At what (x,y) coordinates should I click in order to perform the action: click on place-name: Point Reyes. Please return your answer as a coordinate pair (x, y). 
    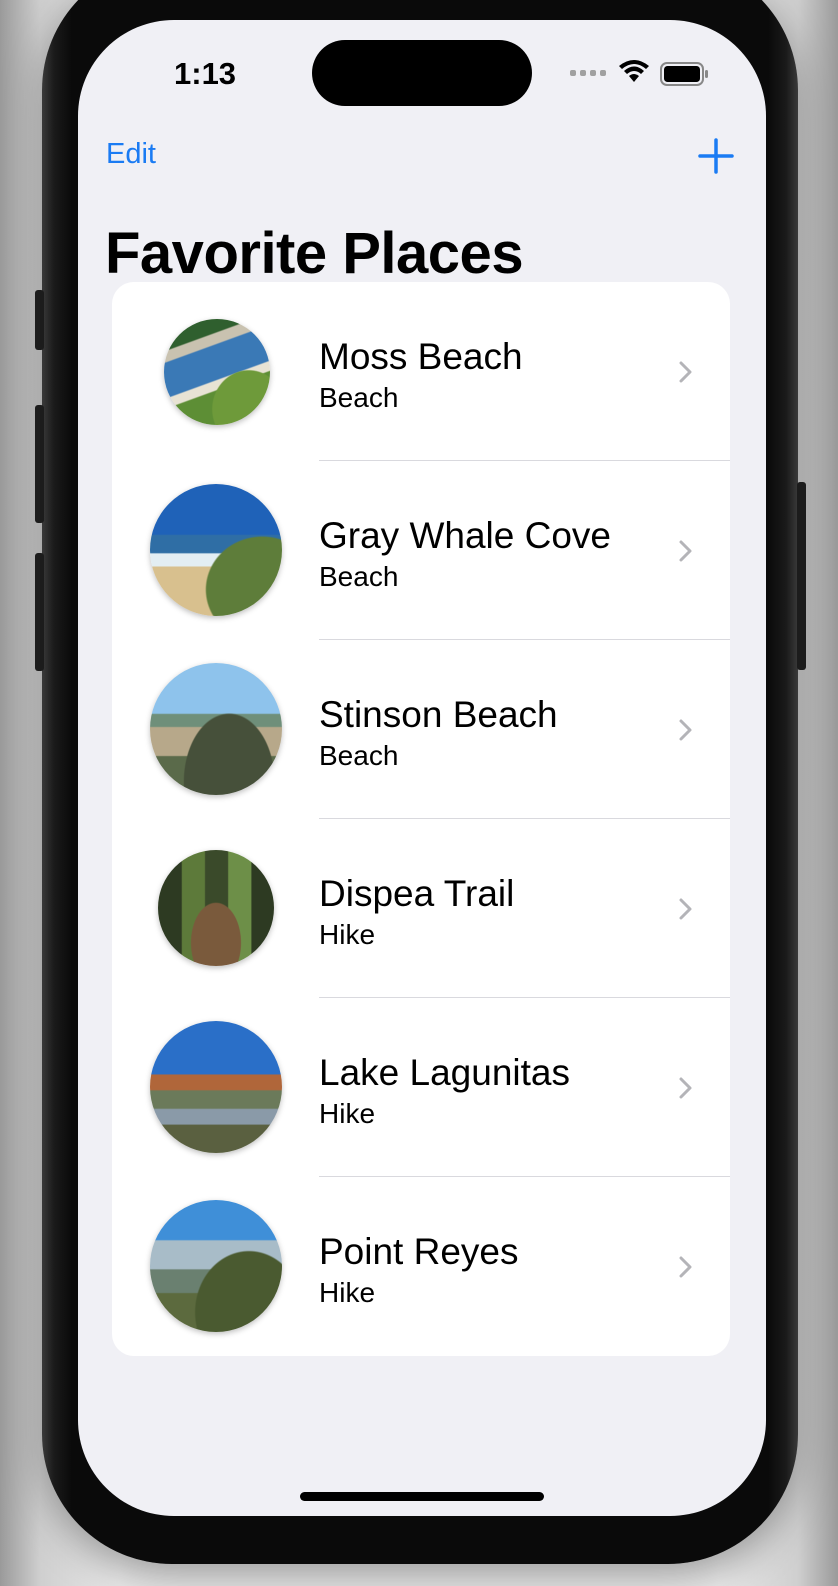
    Looking at the image, I should click on (419, 1251).